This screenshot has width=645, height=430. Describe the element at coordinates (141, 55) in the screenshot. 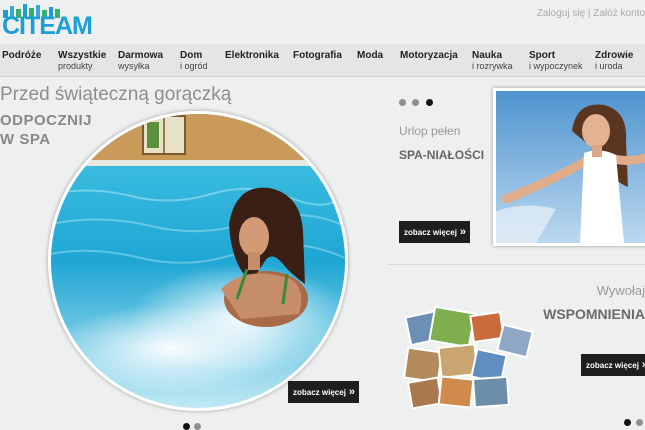

I see `nav-item-title: Darmowa` at that location.